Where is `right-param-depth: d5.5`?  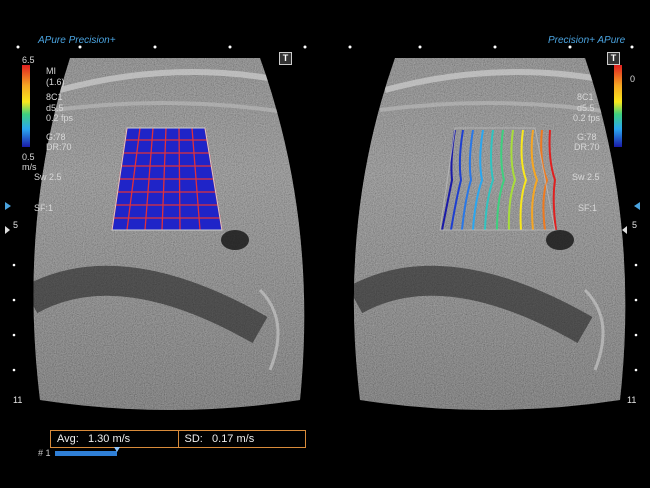
right-param-depth: d5.5 is located at coordinates (586, 108).